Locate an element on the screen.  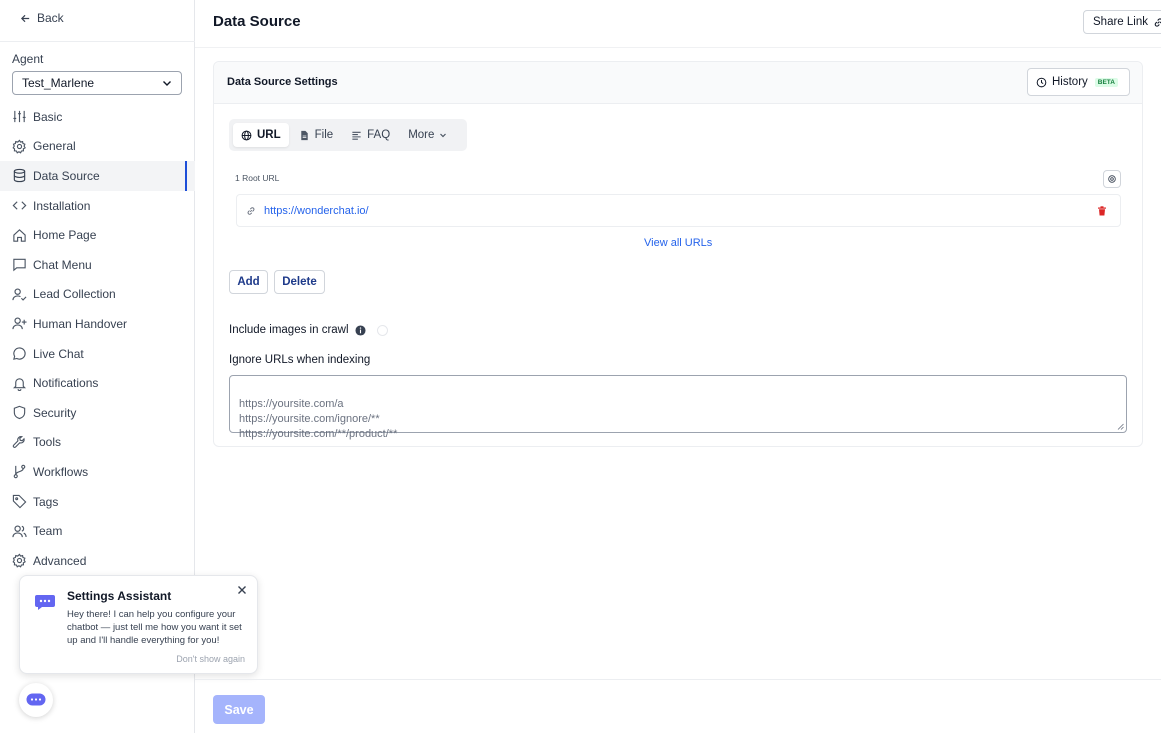
history-button: History BETA is located at coordinates (1078, 82).